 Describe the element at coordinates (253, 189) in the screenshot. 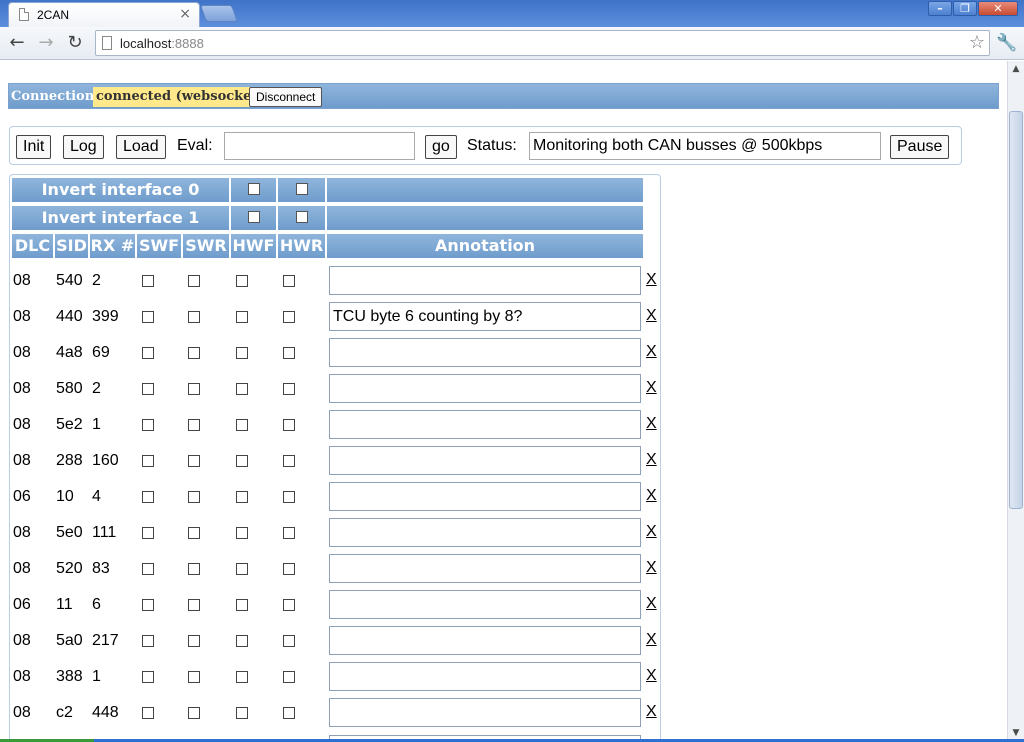

I see `invert-0-front-checkbox` at that location.